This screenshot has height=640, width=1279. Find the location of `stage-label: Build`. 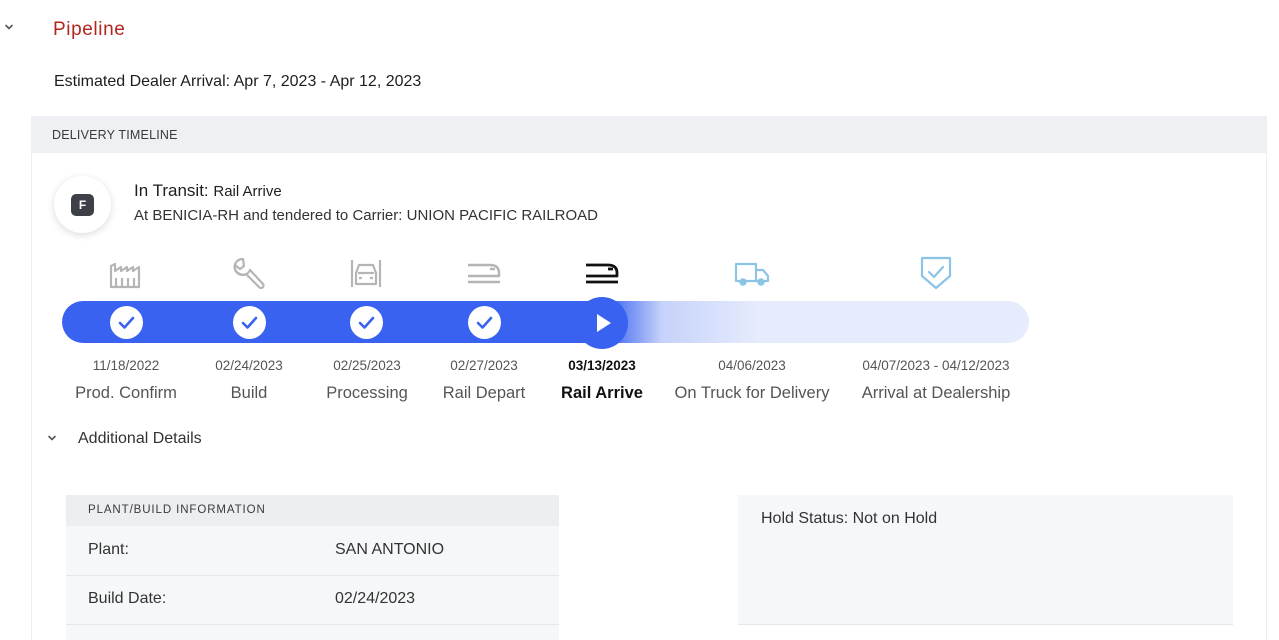

stage-label: Build is located at coordinates (249, 393).